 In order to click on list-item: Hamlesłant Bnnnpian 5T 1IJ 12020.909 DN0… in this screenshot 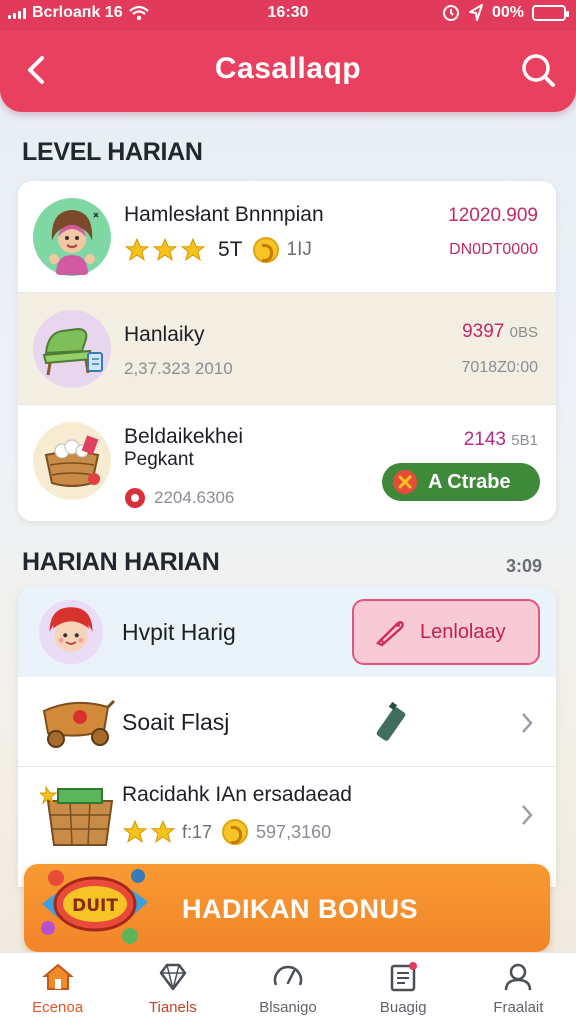, I will do `click(287, 237)`.